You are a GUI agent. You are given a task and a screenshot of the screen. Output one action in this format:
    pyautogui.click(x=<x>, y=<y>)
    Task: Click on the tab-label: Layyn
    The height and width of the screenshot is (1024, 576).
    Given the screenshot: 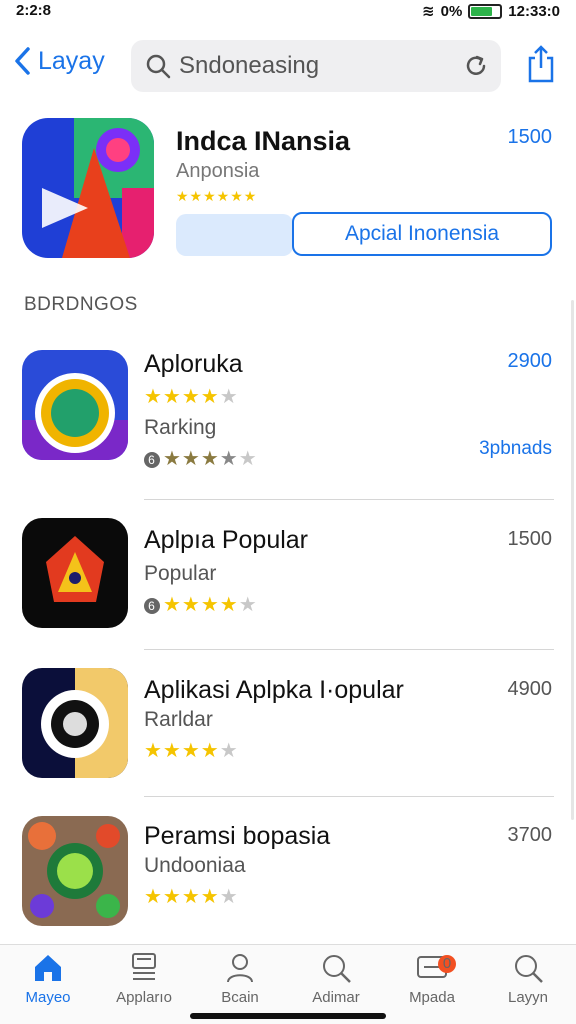 What is the action you would take?
    pyautogui.click(x=528, y=997)
    